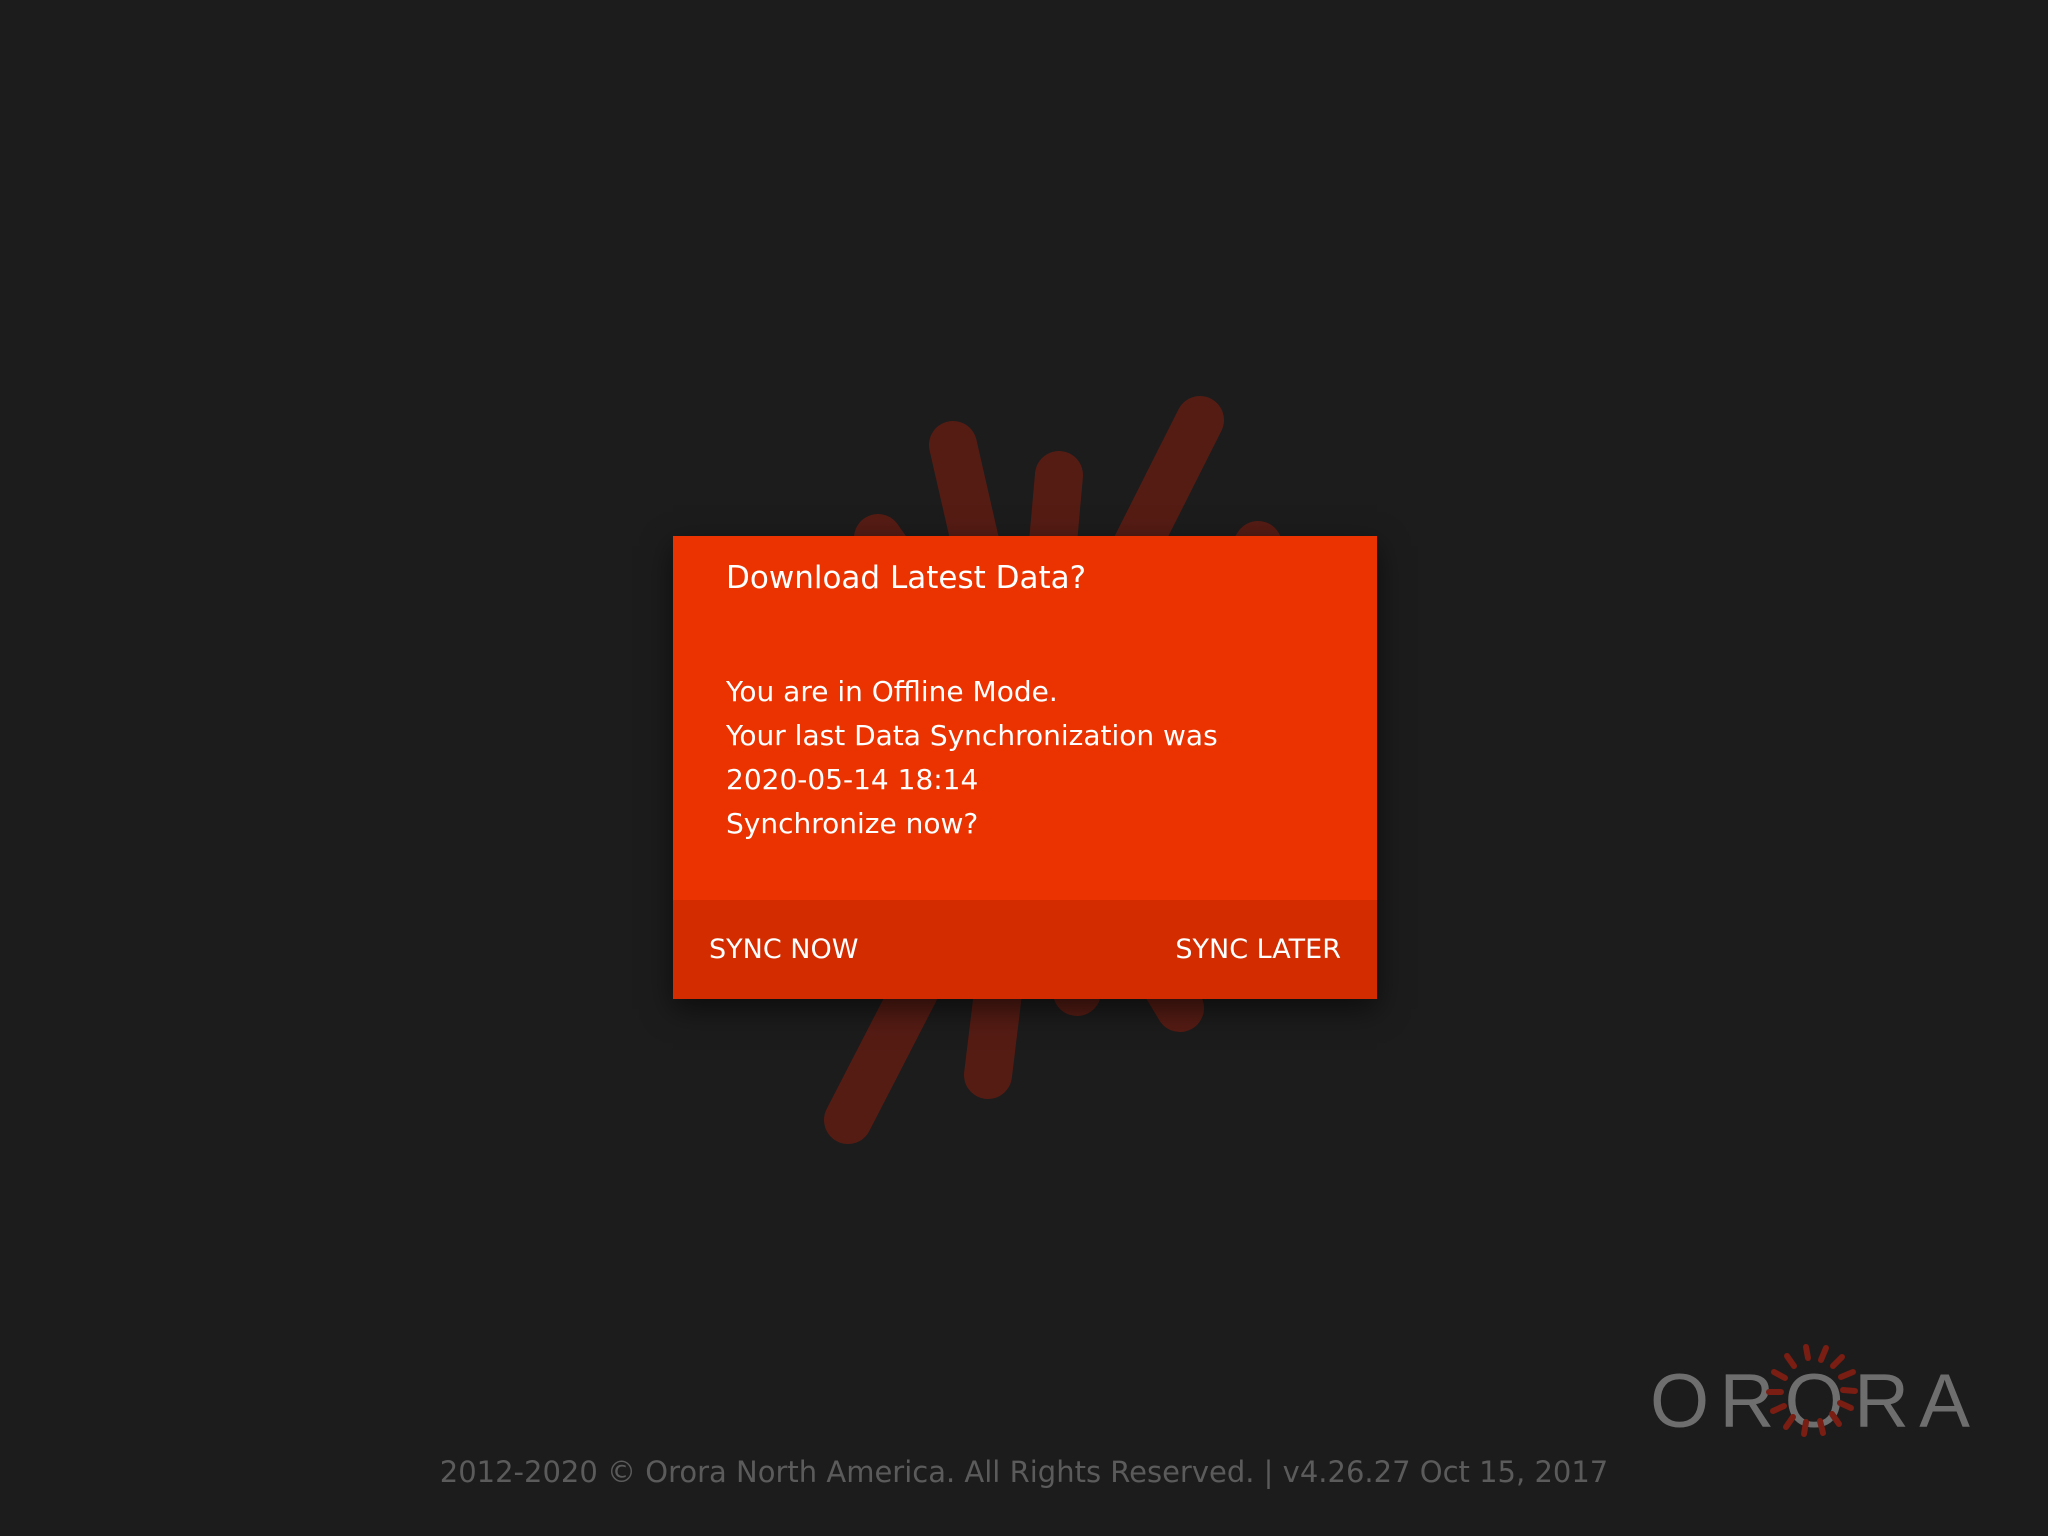  I want to click on last-sync-text: Your last Data Synchronization was, so click(972, 735).